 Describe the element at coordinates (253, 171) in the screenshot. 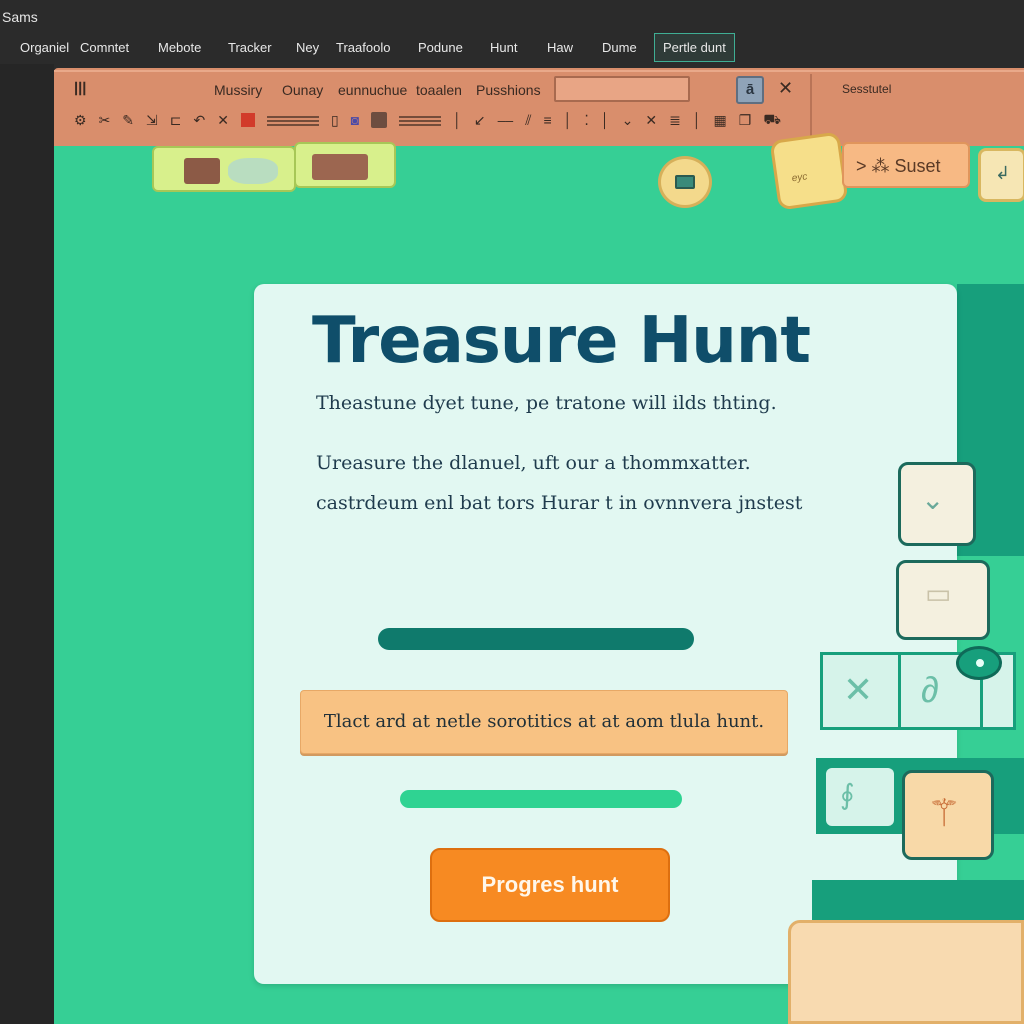

I see `leaf-icon` at that location.